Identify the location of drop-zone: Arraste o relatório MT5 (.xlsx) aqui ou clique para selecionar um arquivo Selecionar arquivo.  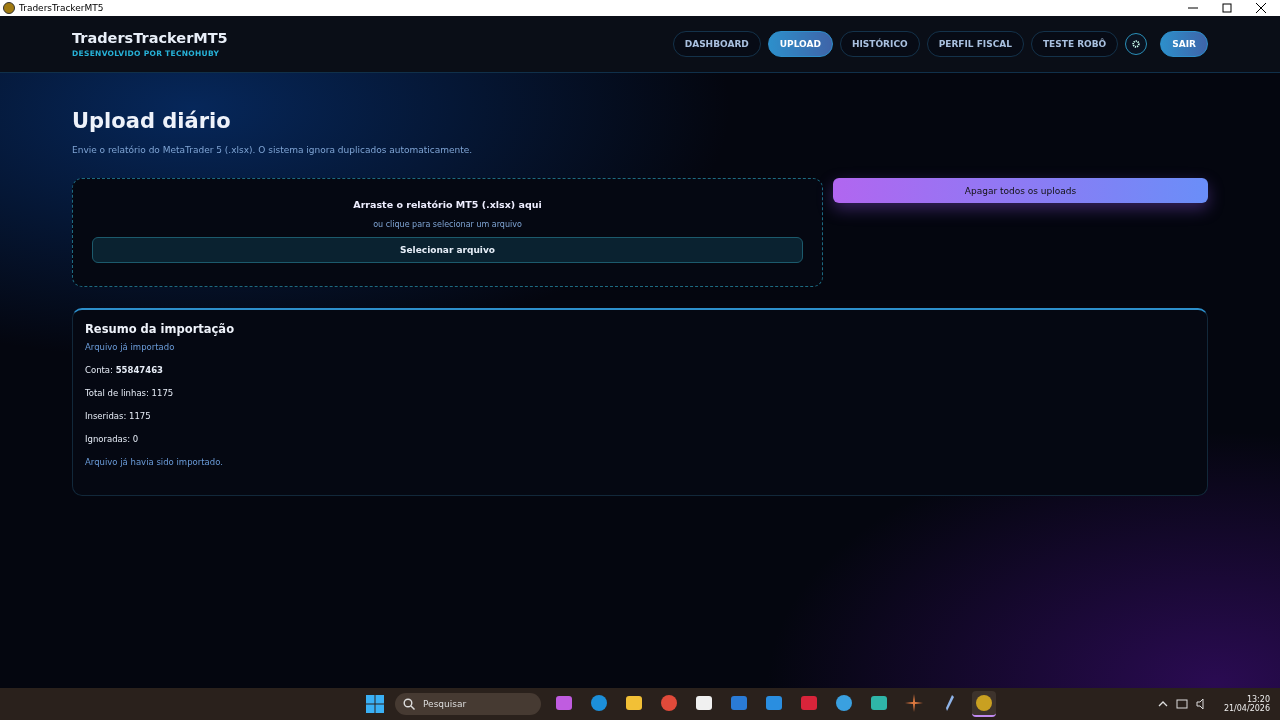
(447, 232).